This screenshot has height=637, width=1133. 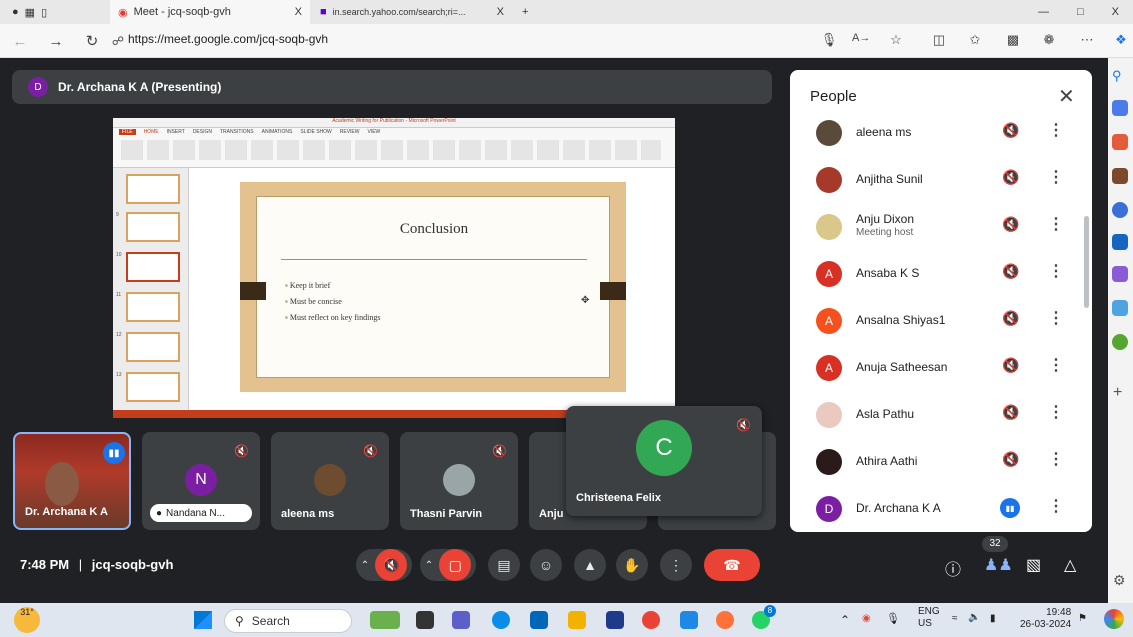 What do you see at coordinates (935, 225) in the screenshot?
I see `people-list-item: Anju Dixon Meeting host 🔇 ⋮` at bounding box center [935, 225].